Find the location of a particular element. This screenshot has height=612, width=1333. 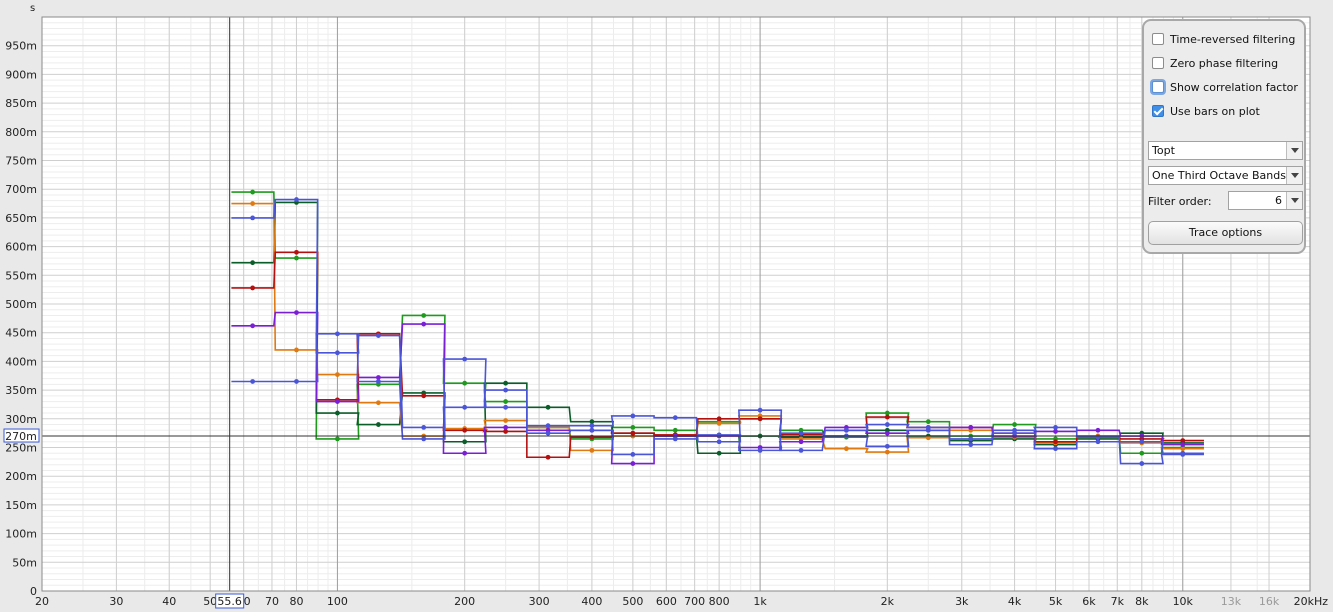

use-bars-on-plot-checkbox-row: Use bars on plot is located at coordinates (1206, 111).